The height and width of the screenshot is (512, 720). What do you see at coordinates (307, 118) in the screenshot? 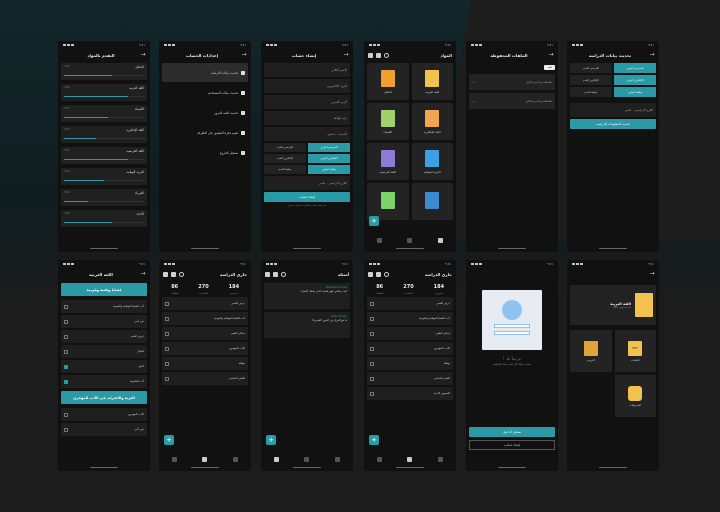
I see `form-field: رقم الهاتف` at bounding box center [307, 118].